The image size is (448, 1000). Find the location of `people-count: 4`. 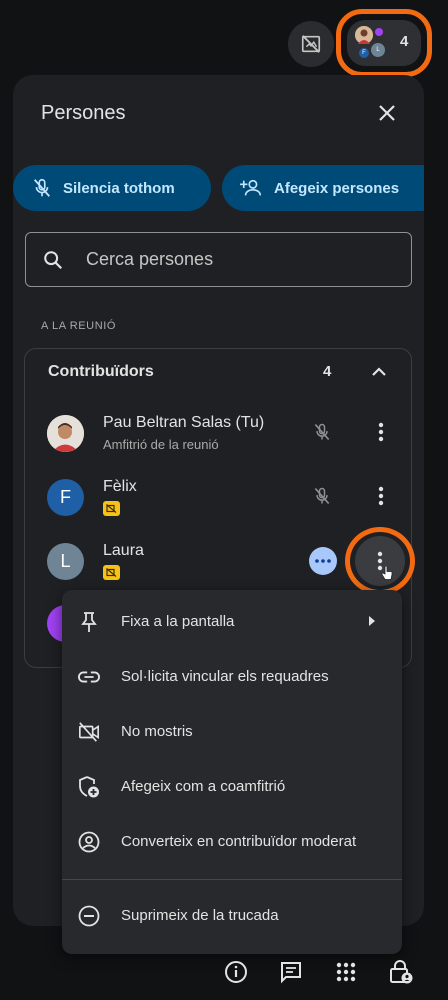

people-count: 4 is located at coordinates (404, 41).